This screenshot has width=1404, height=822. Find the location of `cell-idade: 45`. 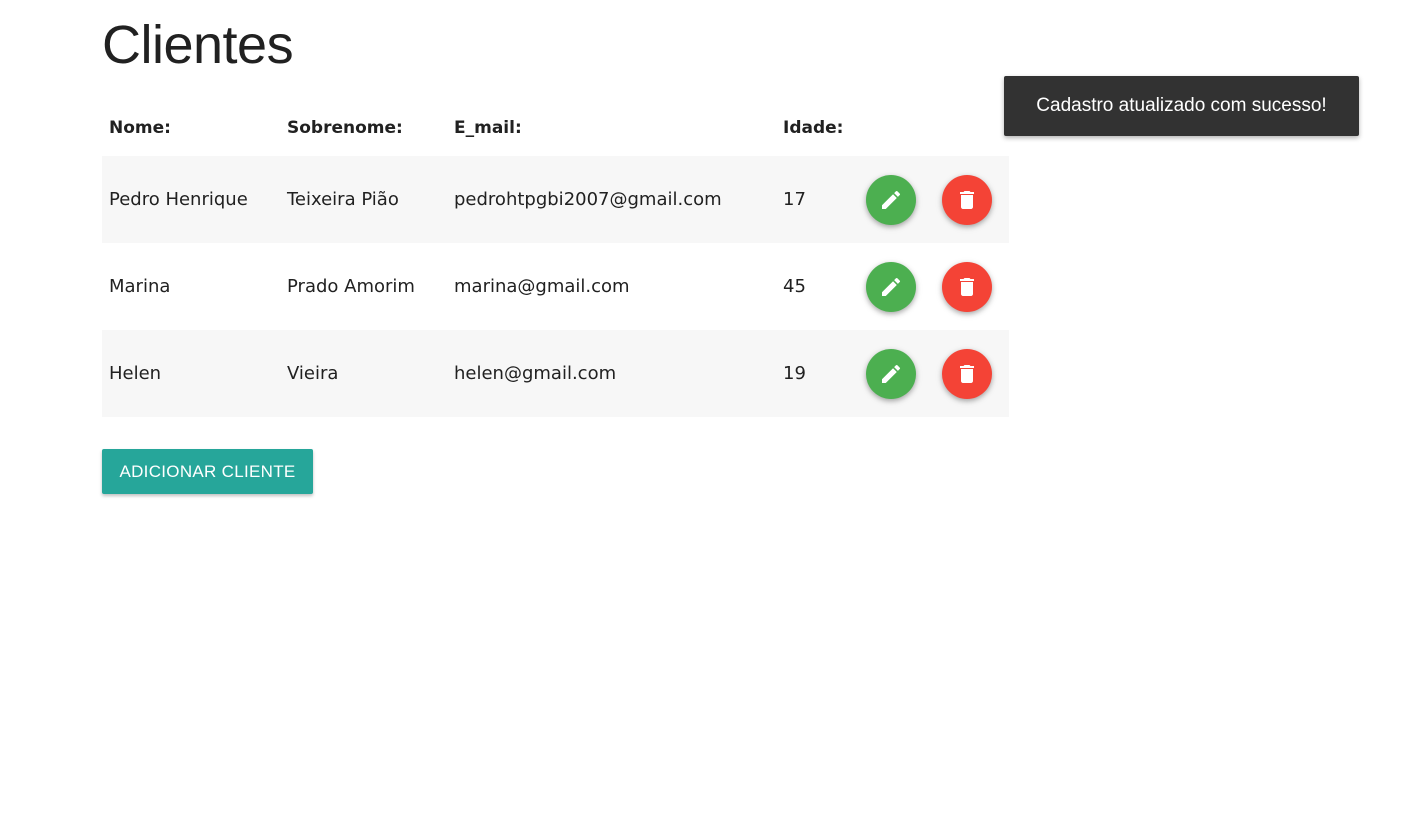

cell-idade: 45 is located at coordinates (794, 286).